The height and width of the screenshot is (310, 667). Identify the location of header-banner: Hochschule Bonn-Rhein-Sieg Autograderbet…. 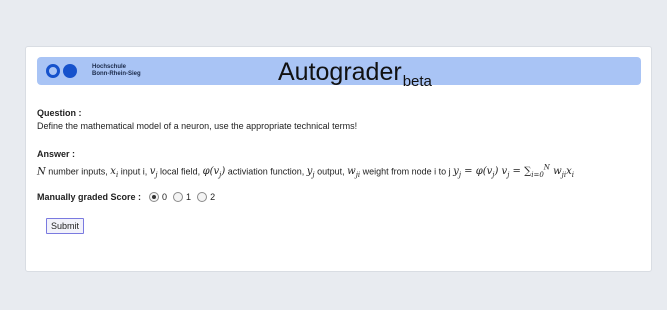
(339, 73).